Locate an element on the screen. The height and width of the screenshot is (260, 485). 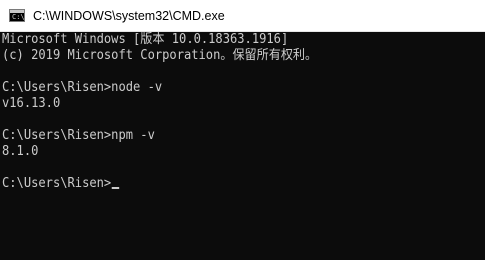
console-line: (c) 2019 Microsoft Corporation。保留所有权利。 is located at coordinates (160, 55).